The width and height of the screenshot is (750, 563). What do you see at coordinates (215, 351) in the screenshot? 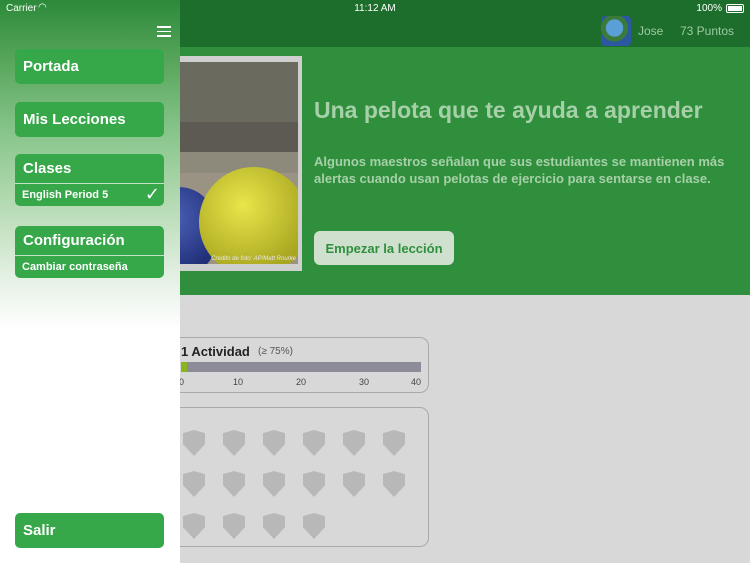
I see `activity-count: 1 Actividad` at bounding box center [215, 351].